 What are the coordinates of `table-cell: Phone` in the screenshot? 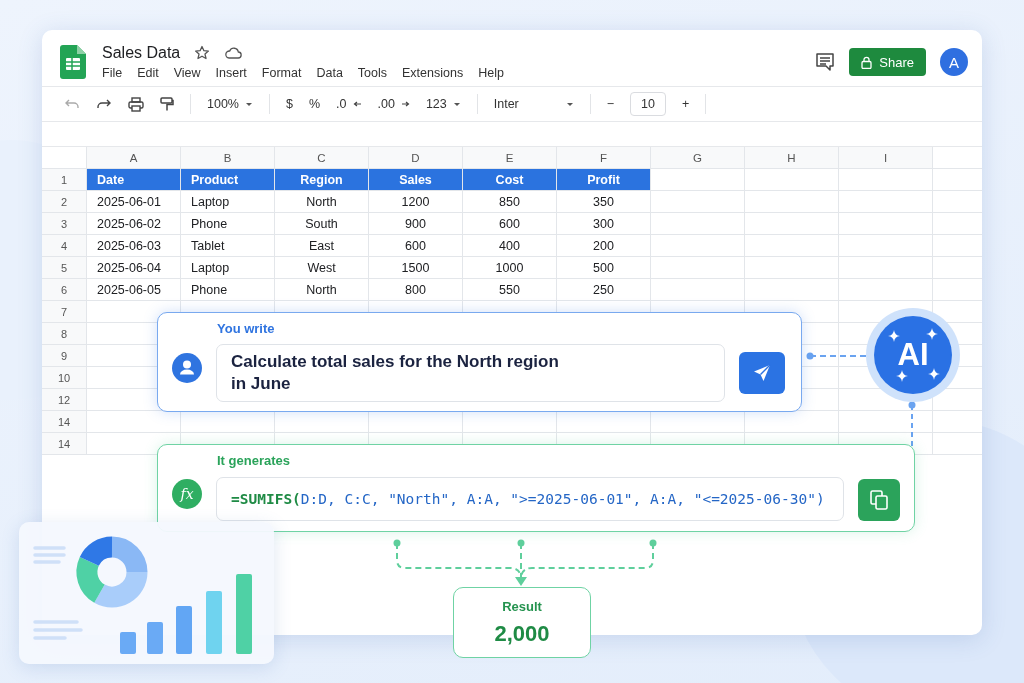 It's located at (228, 290).